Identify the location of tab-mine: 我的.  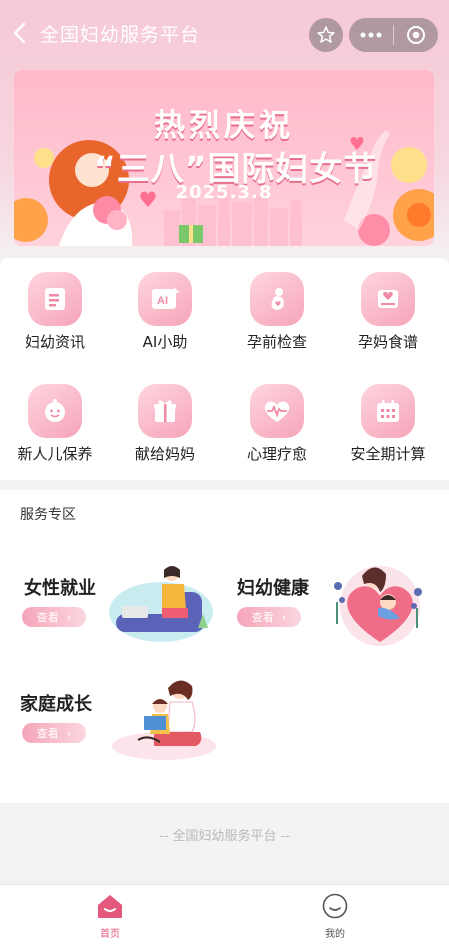
(335, 916).